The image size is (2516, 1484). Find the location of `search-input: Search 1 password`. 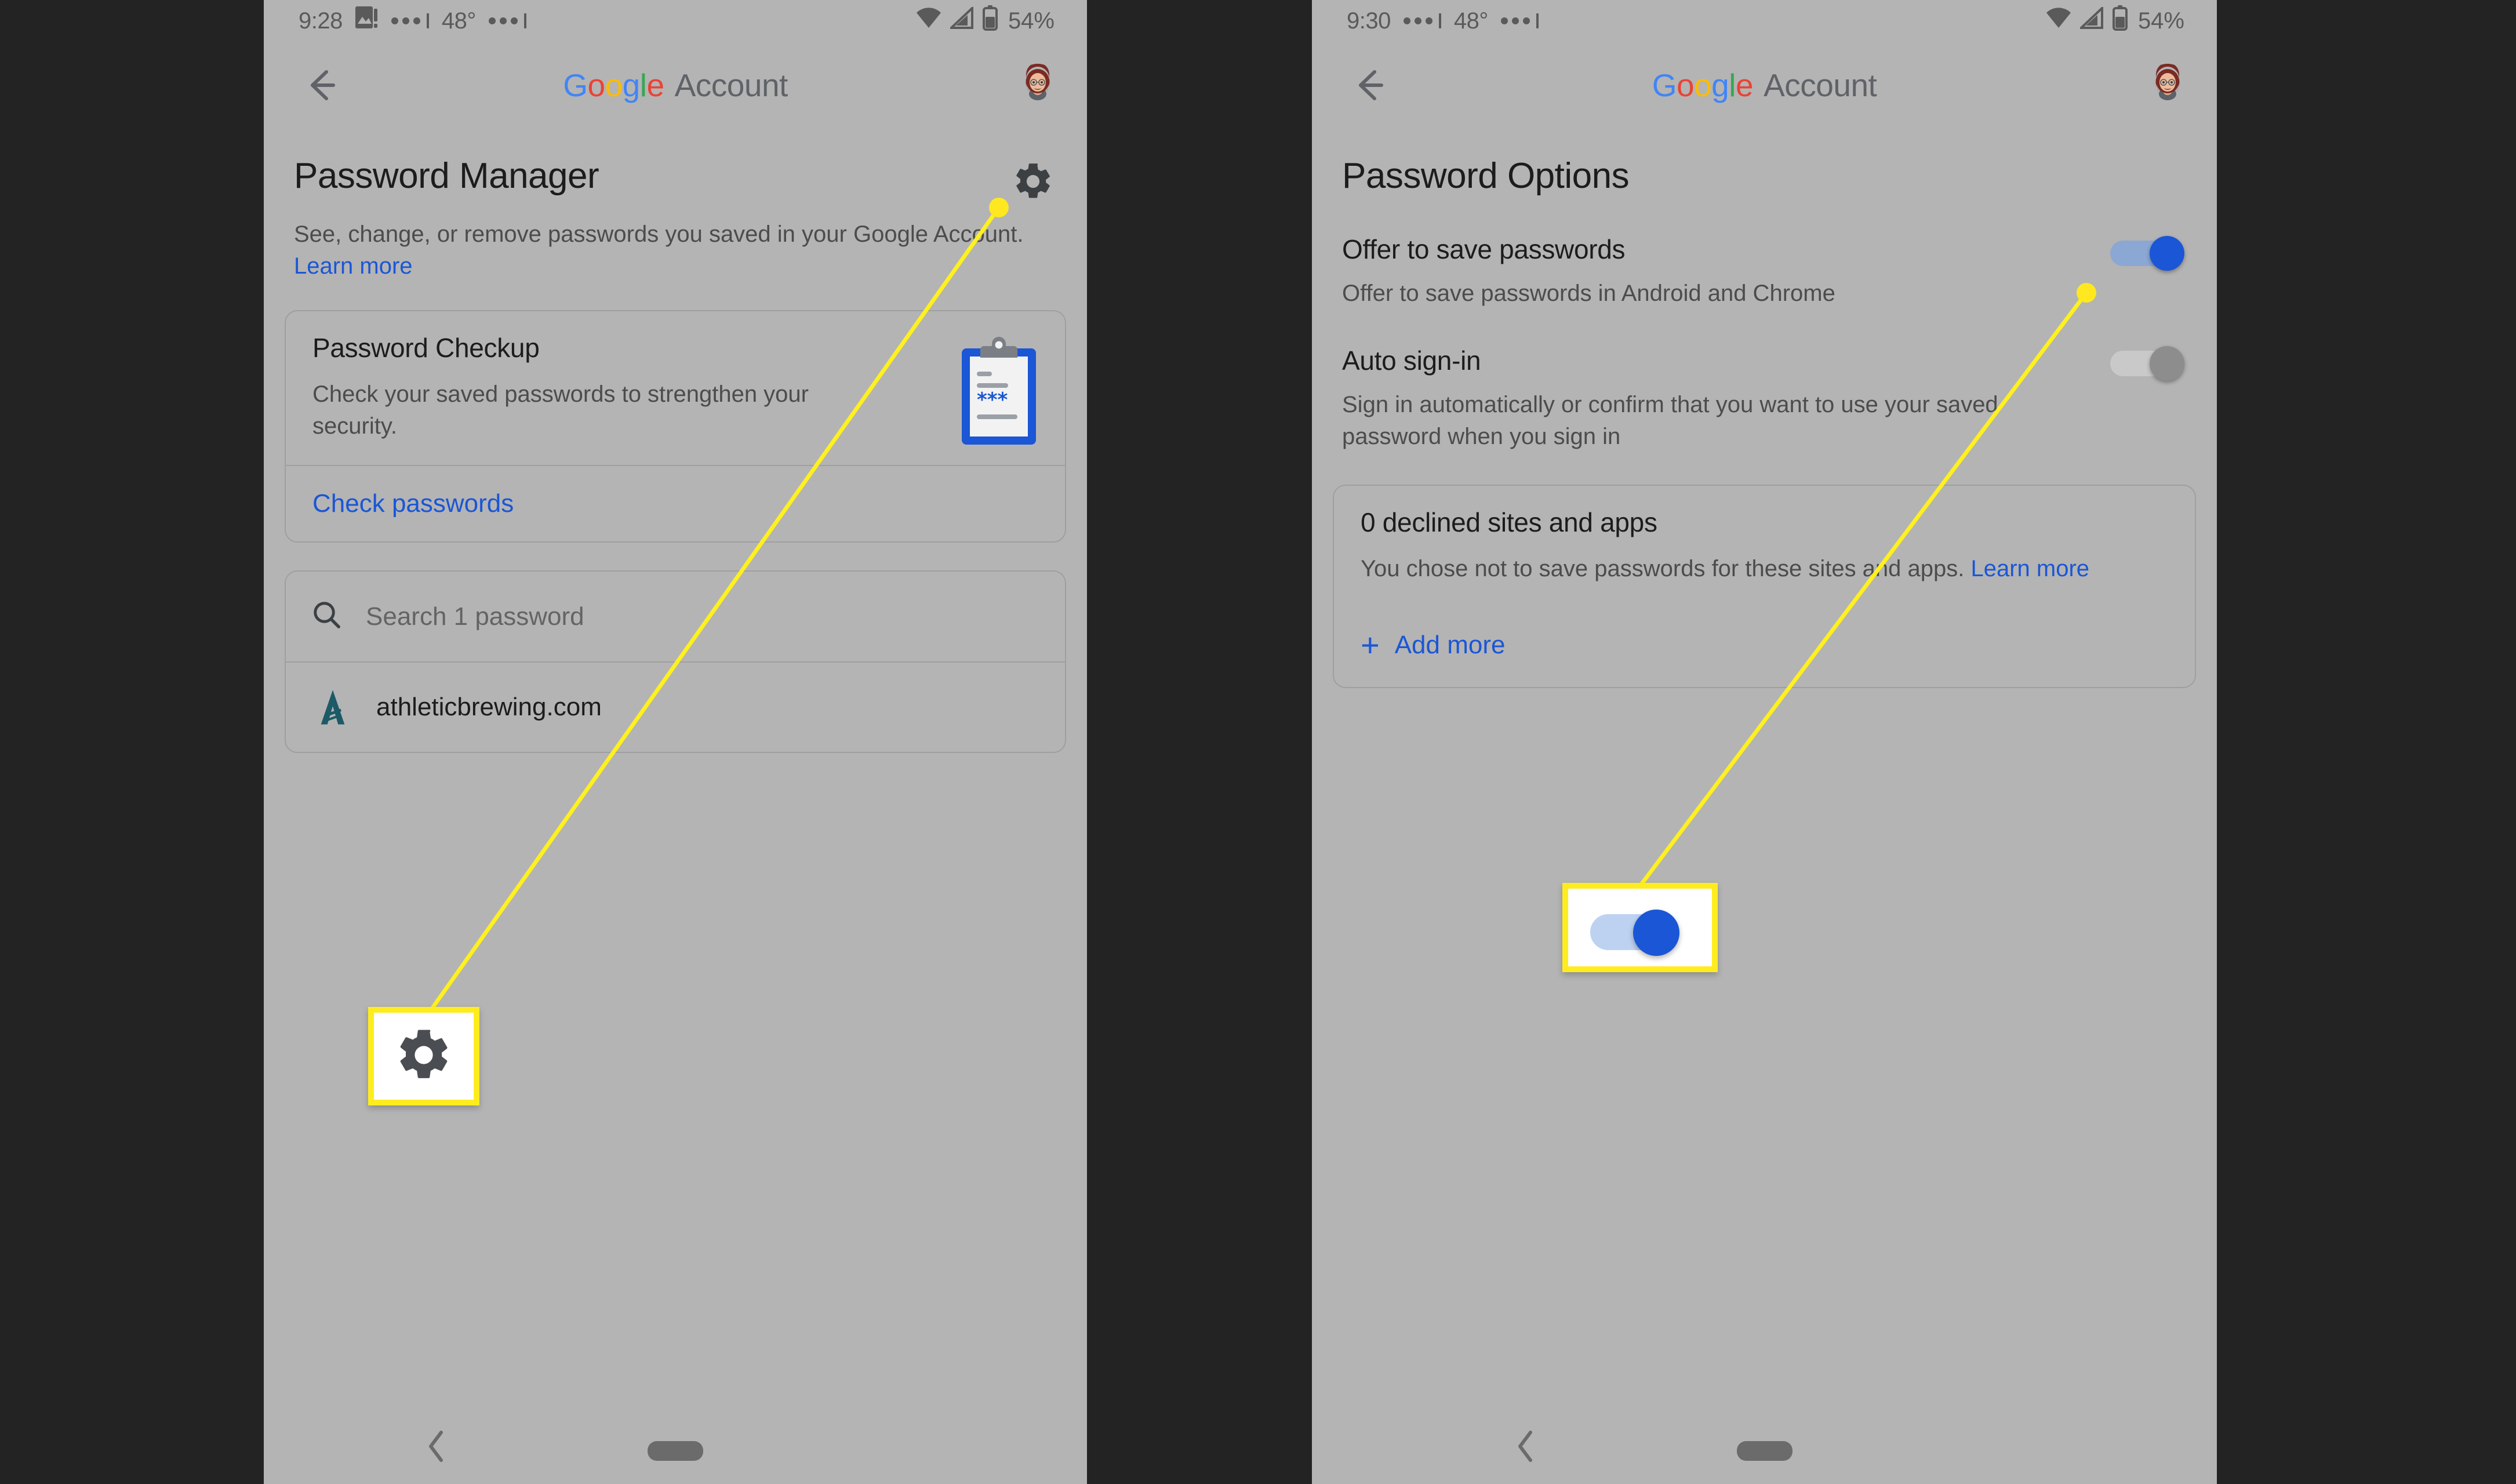

search-input: Search 1 password is located at coordinates (676, 617).